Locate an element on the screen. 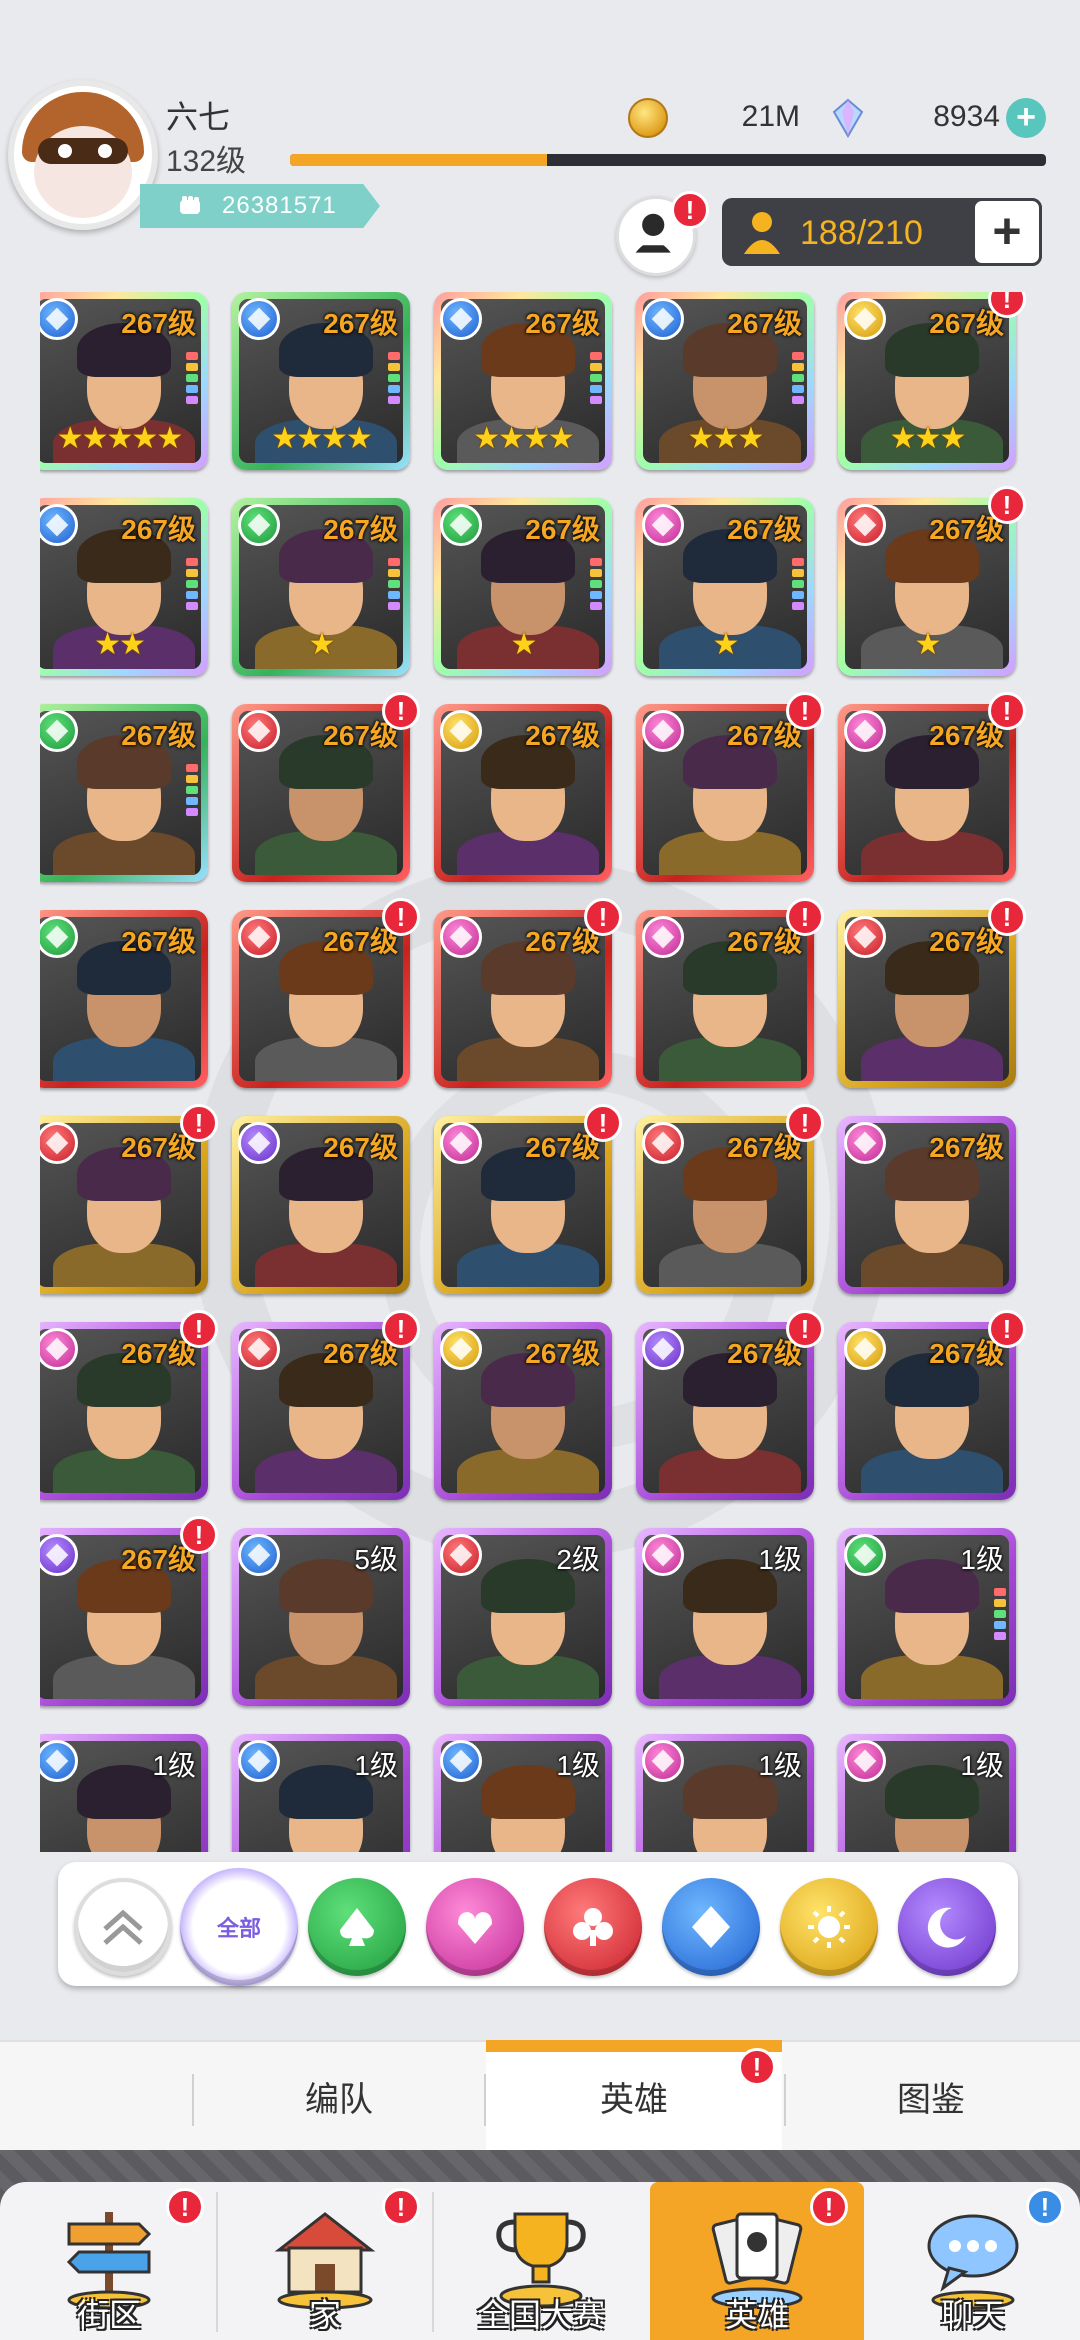 This screenshot has width=1080, height=2340. hero-lock-button: ! is located at coordinates (662, 233).